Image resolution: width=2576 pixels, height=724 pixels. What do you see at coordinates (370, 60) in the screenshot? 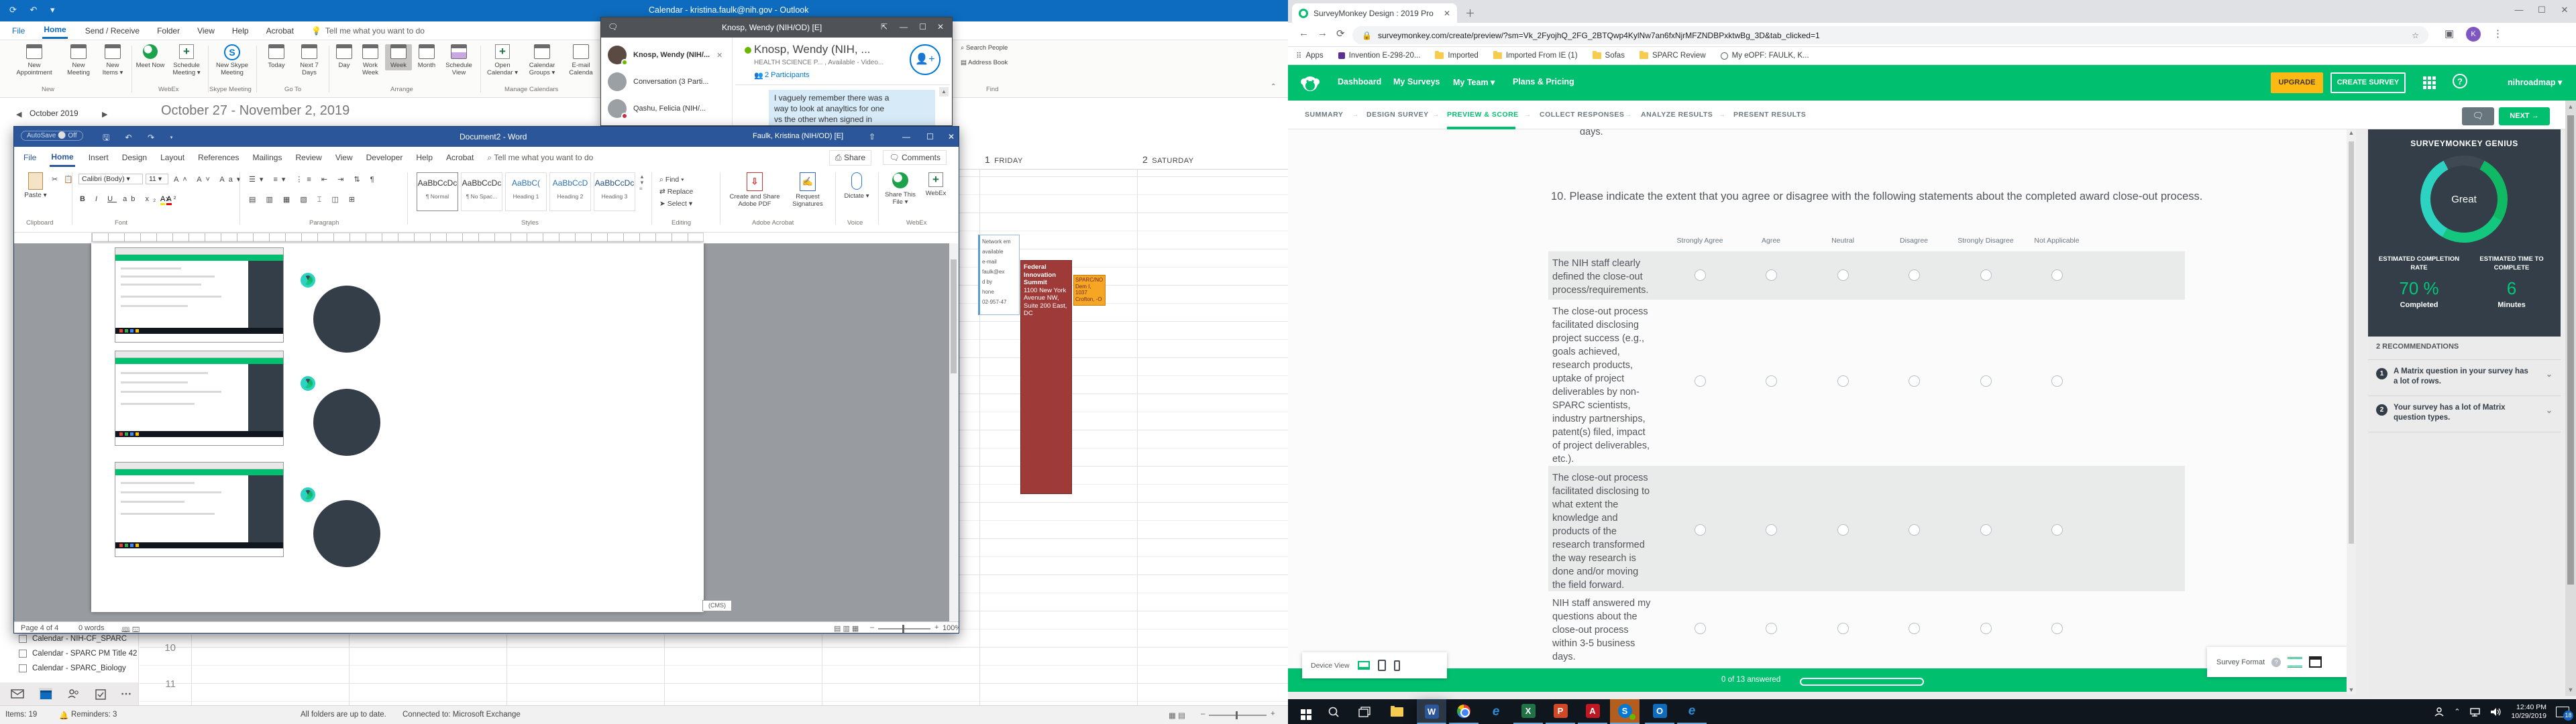
I see `workweek-view-button: Work Week` at bounding box center [370, 60].